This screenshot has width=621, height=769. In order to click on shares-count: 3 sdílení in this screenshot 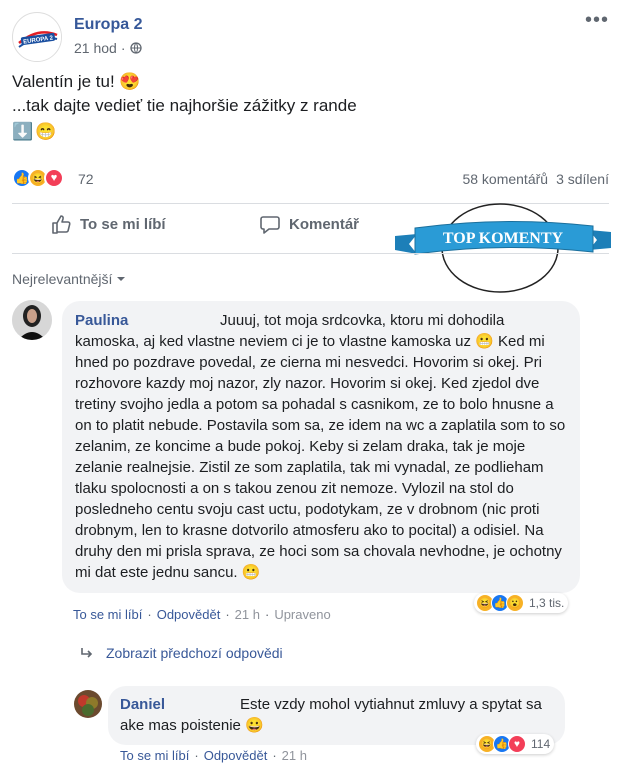, I will do `click(582, 179)`.